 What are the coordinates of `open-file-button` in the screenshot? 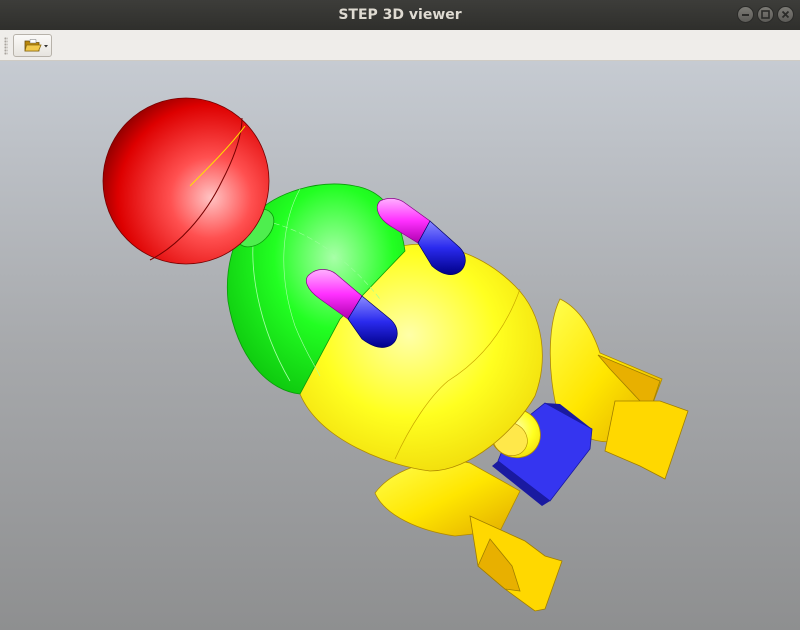 It's located at (32, 45).